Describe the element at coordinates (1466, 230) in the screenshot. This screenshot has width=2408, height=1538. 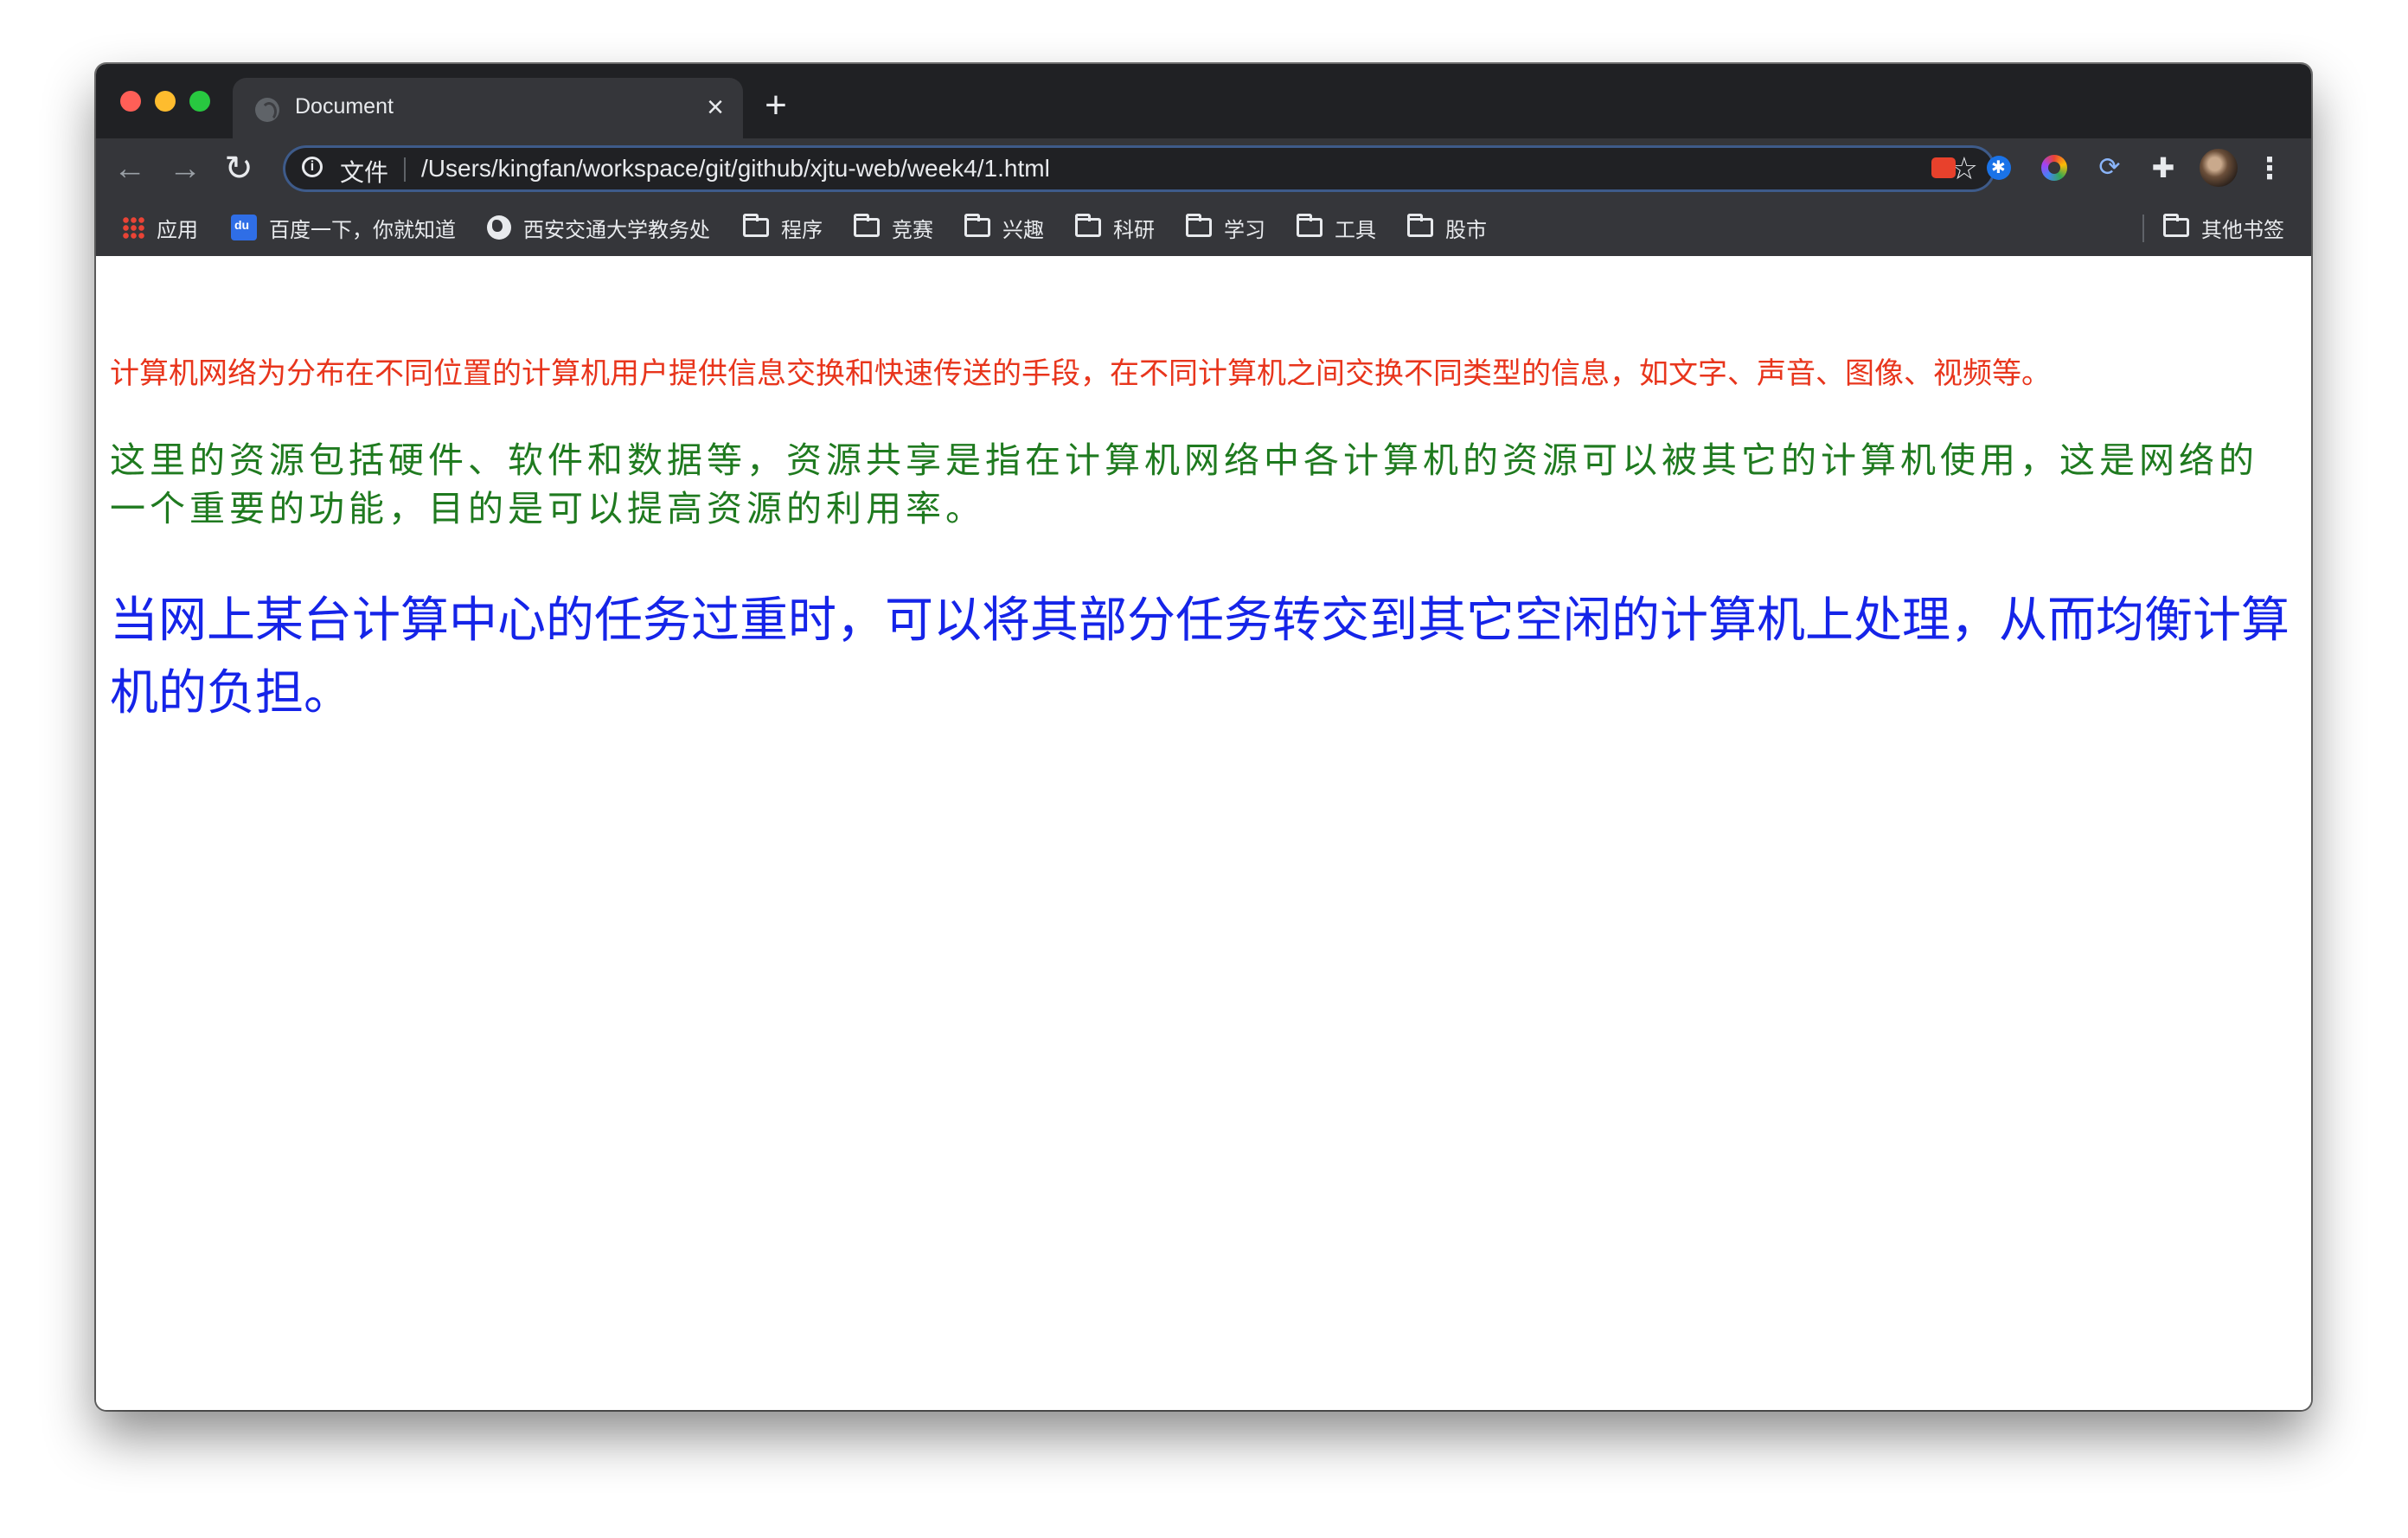
I see `bookmark-label: 股市` at that location.